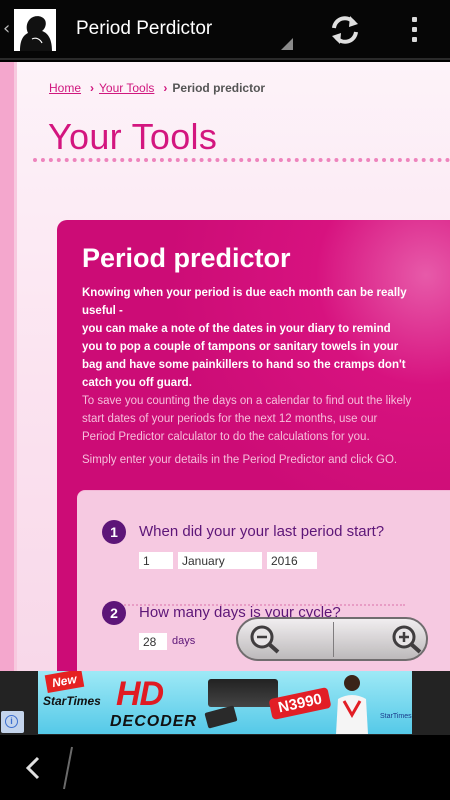  Describe the element at coordinates (225, 30) in the screenshot. I see `action-bar: ‹ Period Perdictor` at that location.